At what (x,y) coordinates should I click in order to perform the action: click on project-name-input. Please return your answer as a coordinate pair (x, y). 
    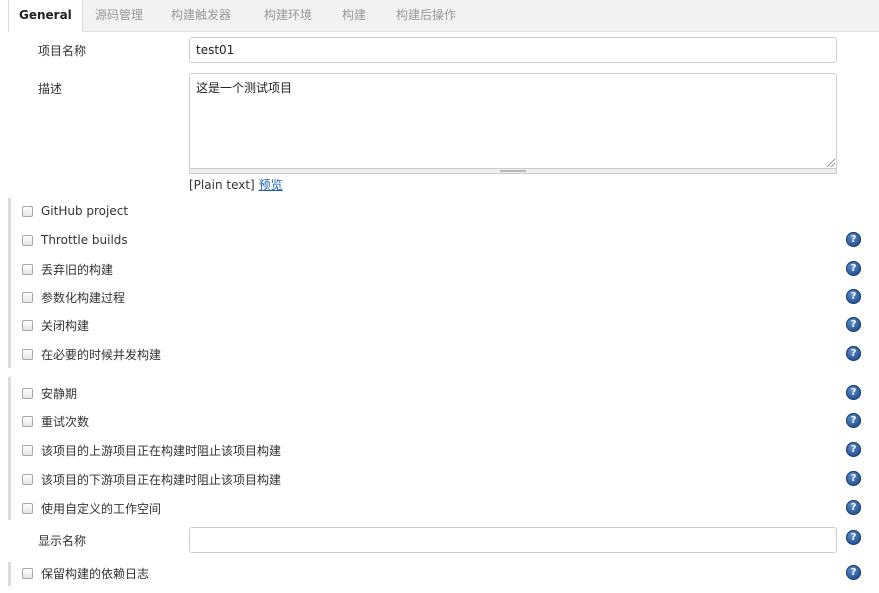
    Looking at the image, I should click on (513, 50).